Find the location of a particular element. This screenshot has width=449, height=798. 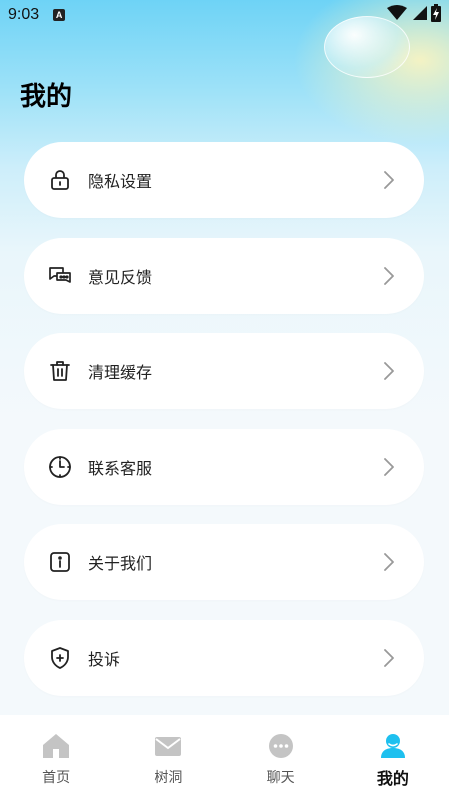

bottom-tab-bar: 首页 树洞 聊天 我的 is located at coordinates (224, 756).